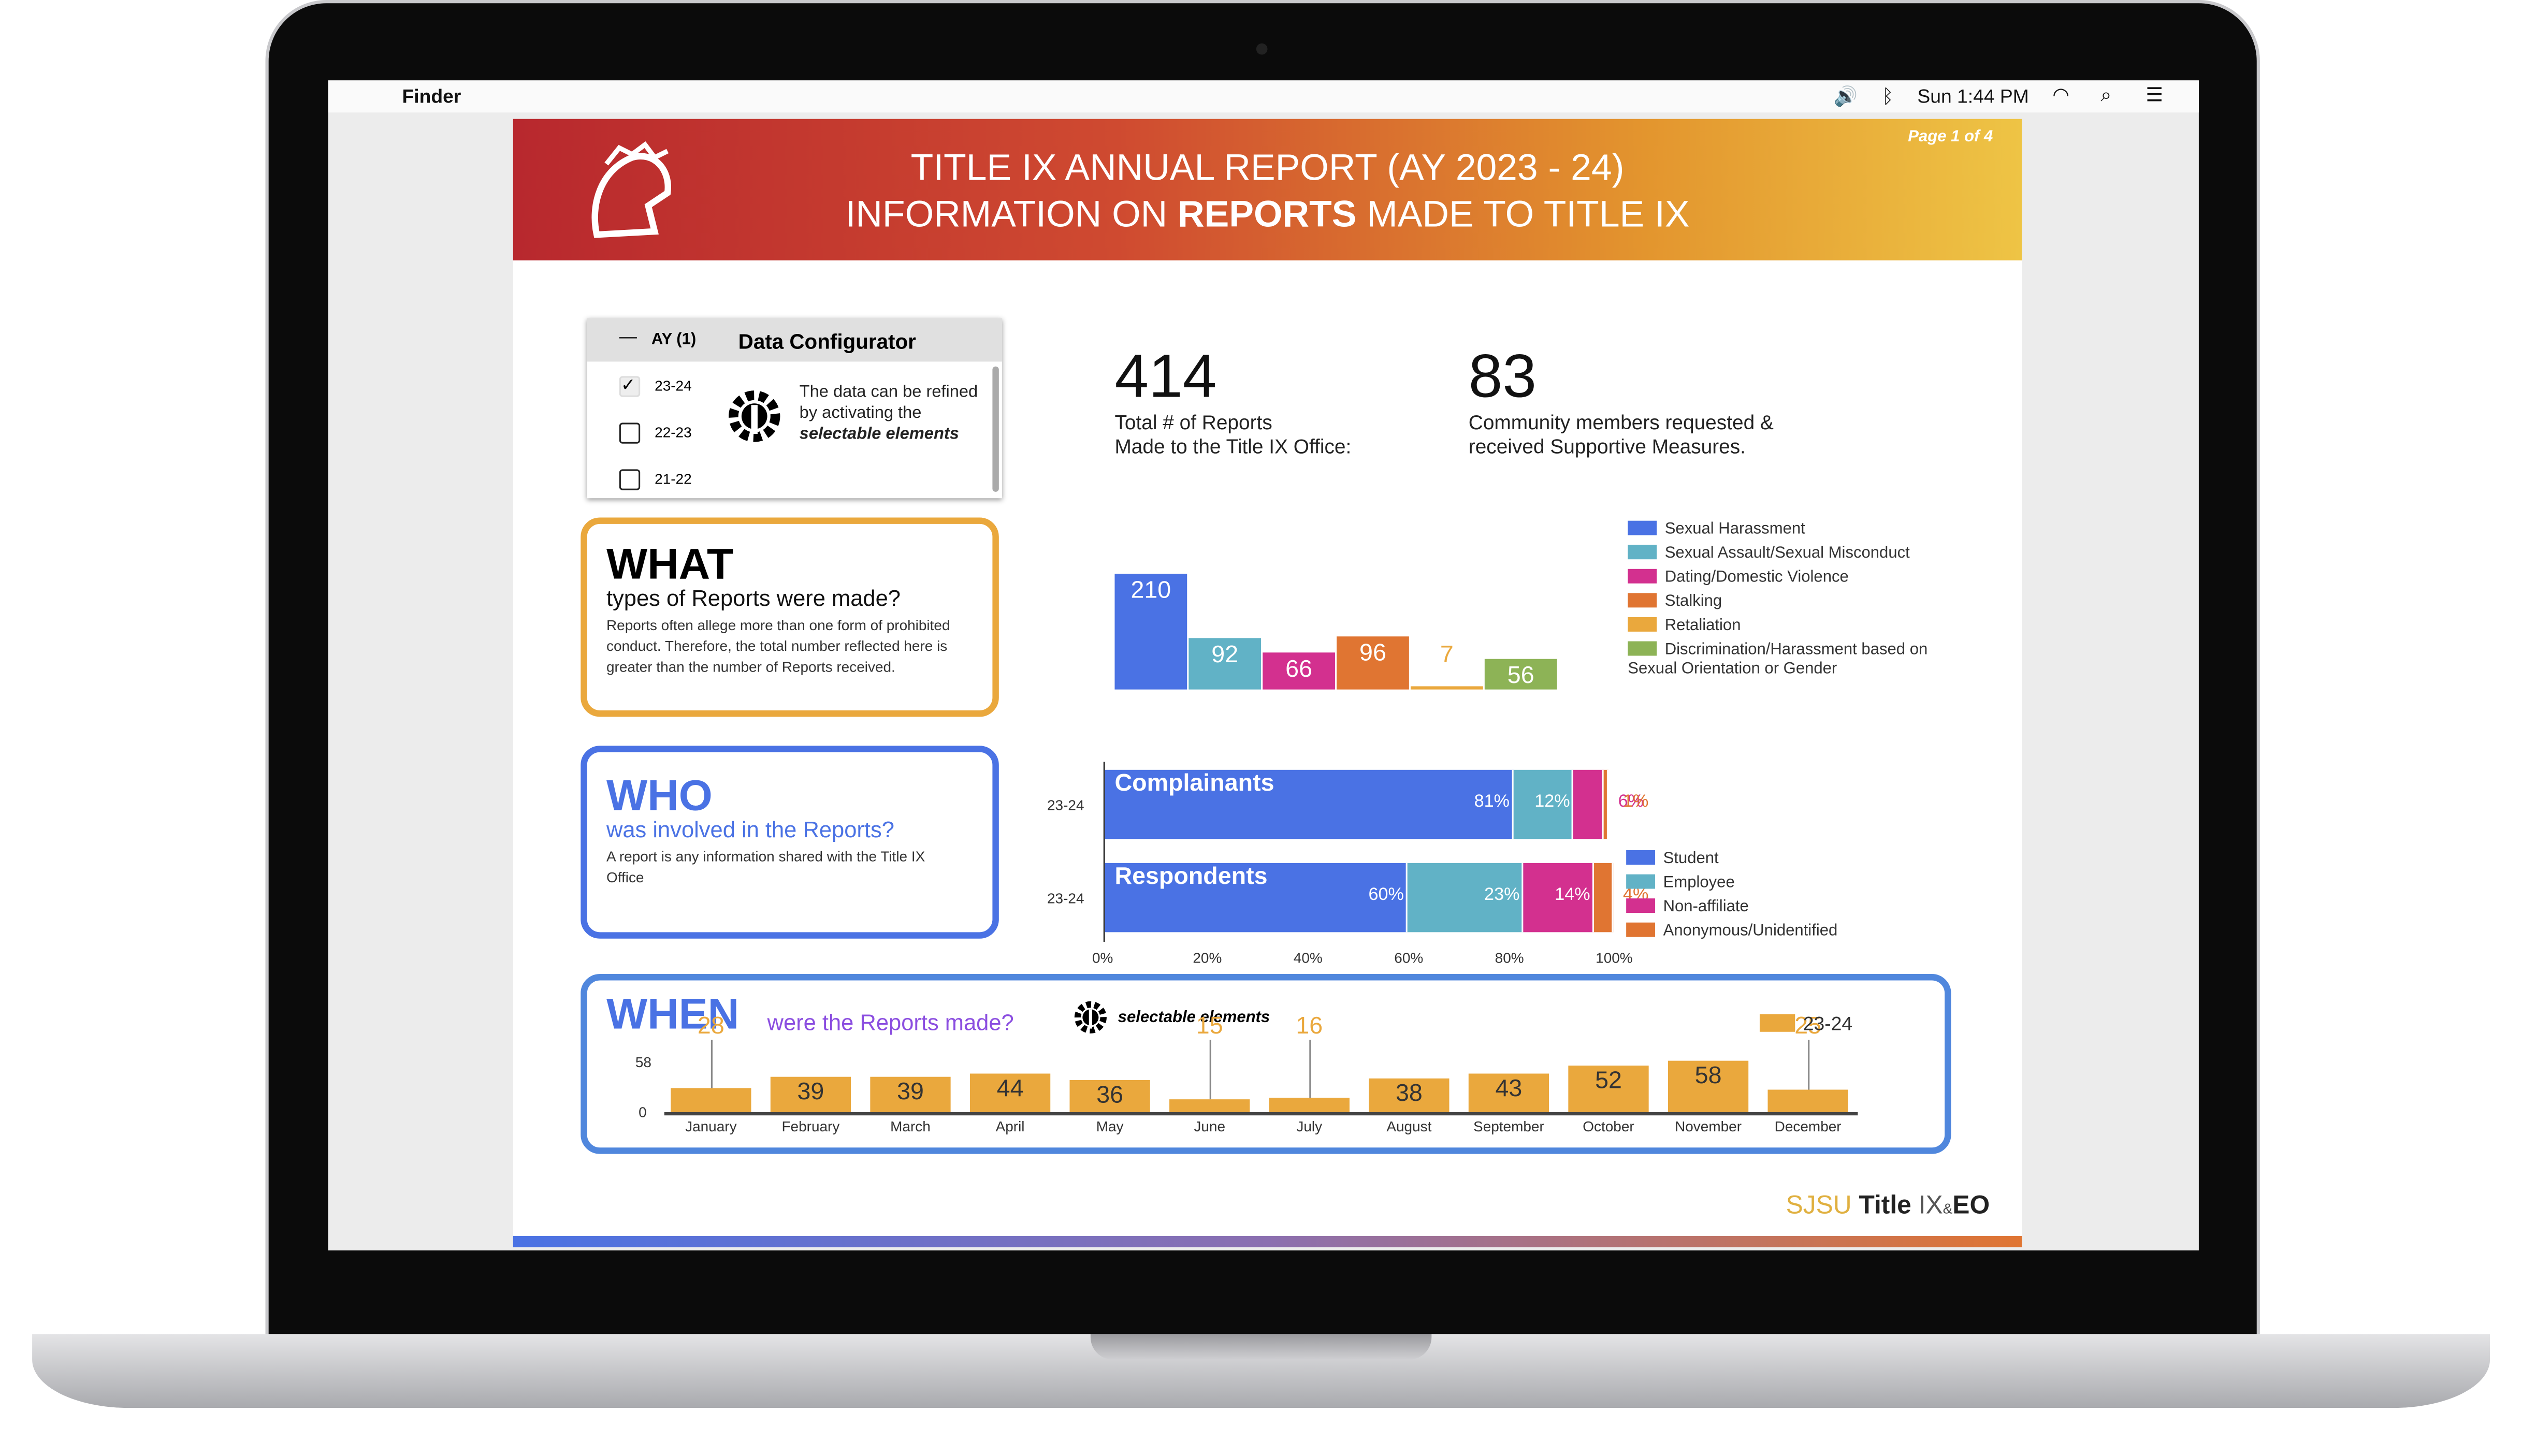 The height and width of the screenshot is (1456, 2522). I want to click on month-value-label: 43, so click(1509, 1089).